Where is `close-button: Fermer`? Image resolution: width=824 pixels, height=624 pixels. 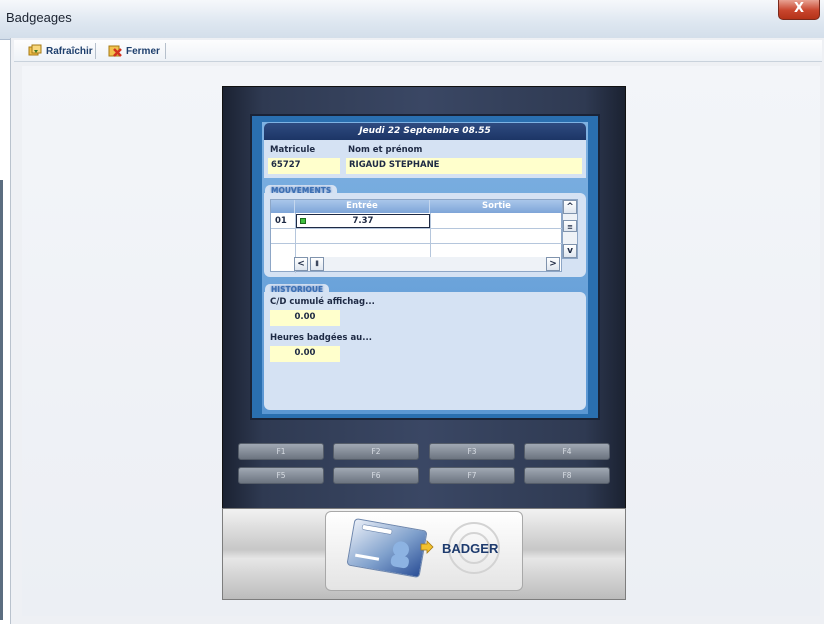 close-button: Fermer is located at coordinates (134, 51).